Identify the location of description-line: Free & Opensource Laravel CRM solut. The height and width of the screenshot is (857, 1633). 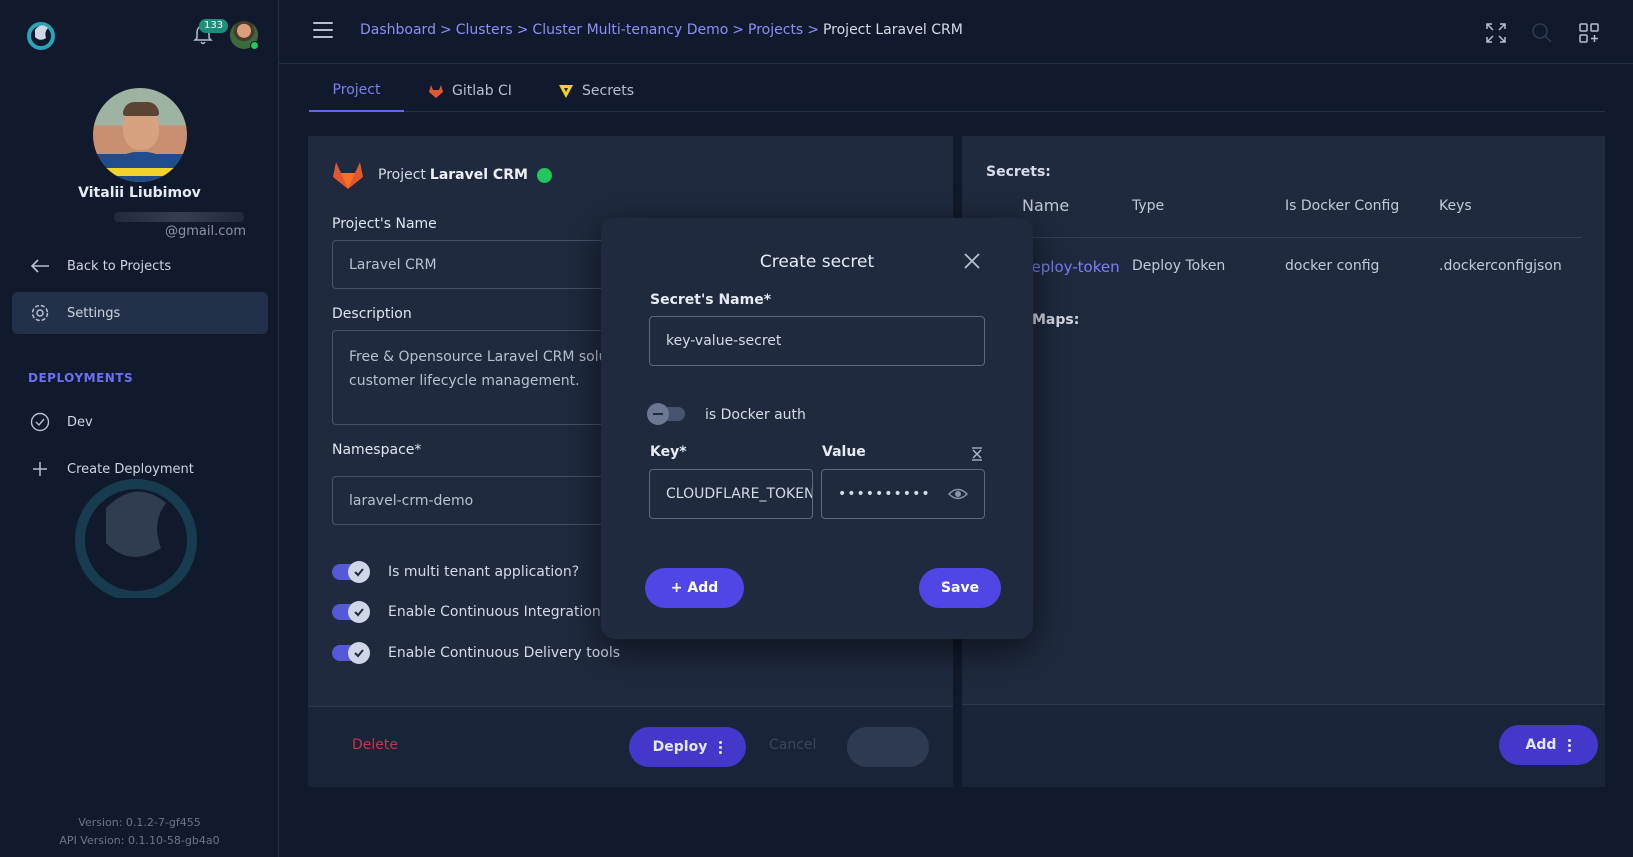
(481, 357).